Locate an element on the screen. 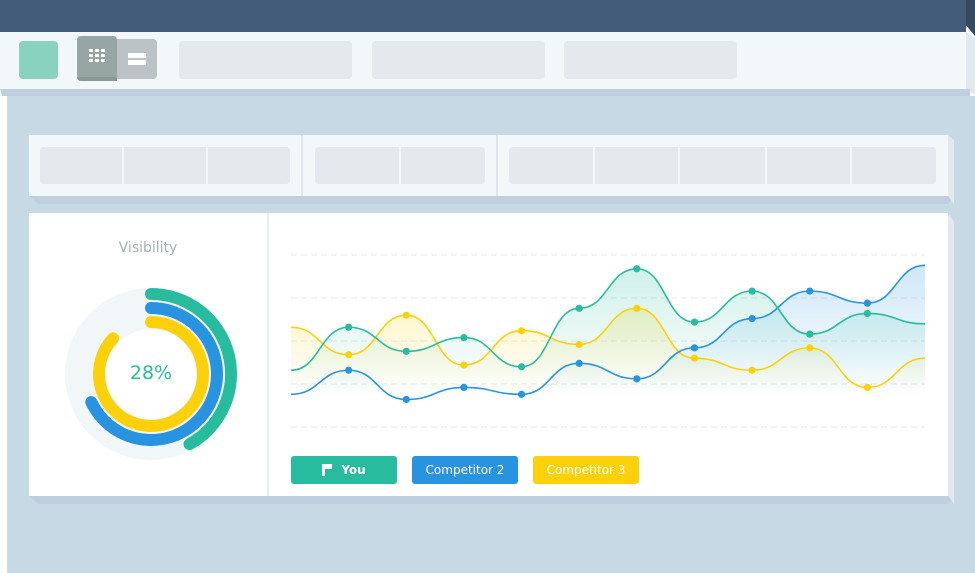  legend-competitor-2-label: Competitor 2 is located at coordinates (465, 470).